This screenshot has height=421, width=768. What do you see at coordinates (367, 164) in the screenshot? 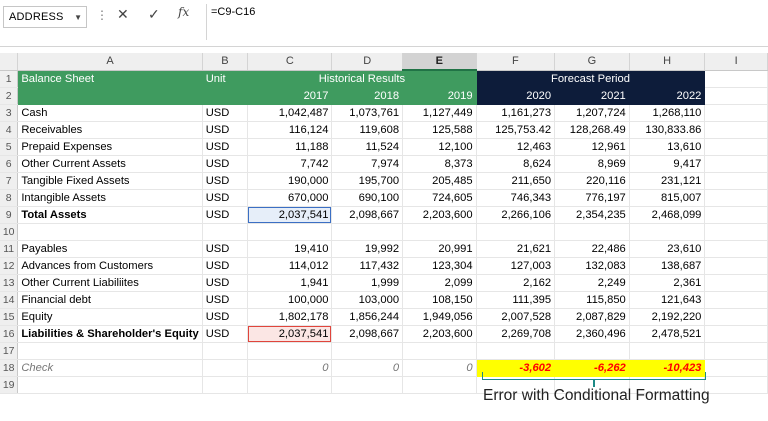
I see `cell-value: 7,974` at bounding box center [367, 164].